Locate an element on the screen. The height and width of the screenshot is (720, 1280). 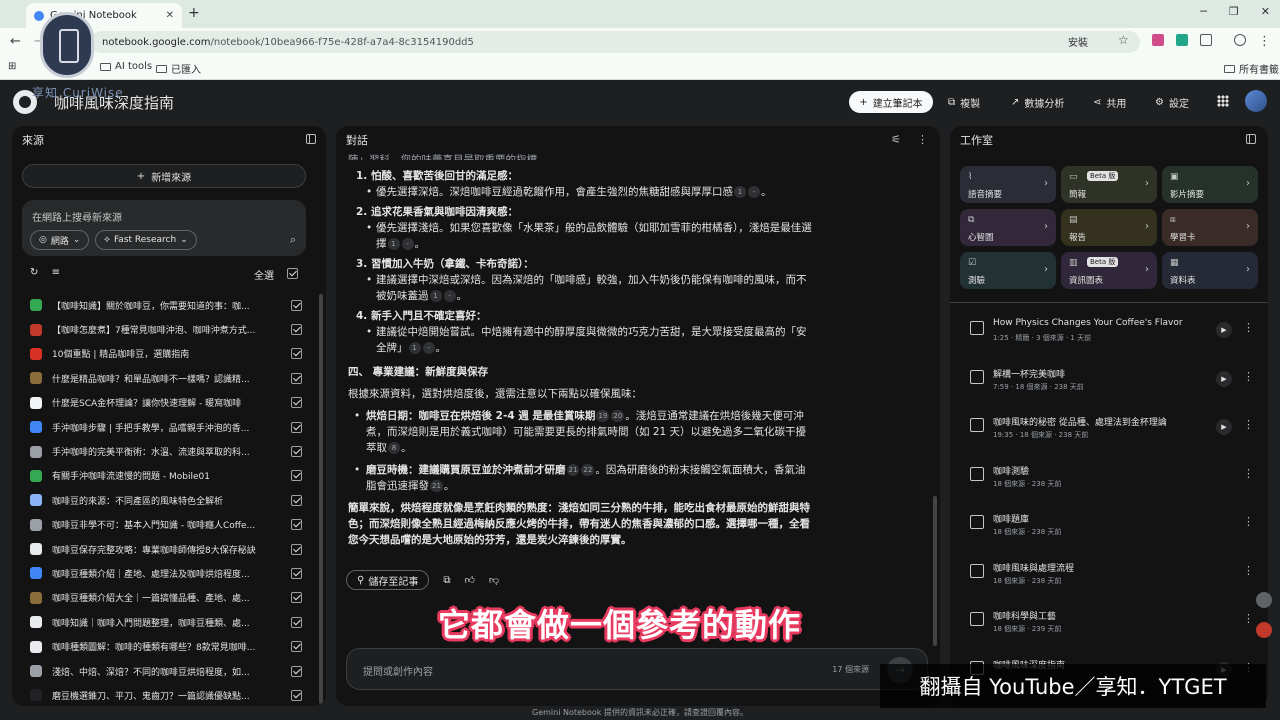
extensions-puzzle-icon is located at coordinates (1206, 40).